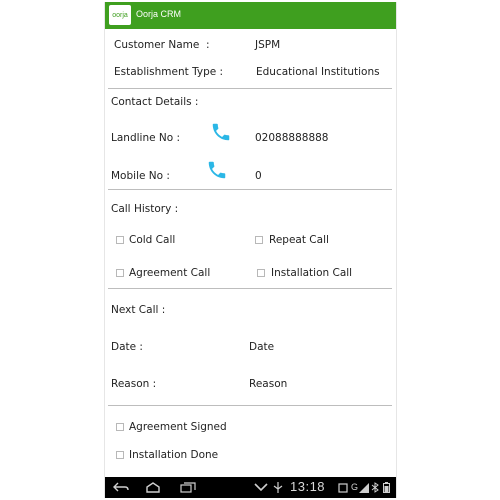 The width and height of the screenshot is (500, 500). What do you see at coordinates (292, 138) in the screenshot?
I see `landline-value: 02088888888` at bounding box center [292, 138].